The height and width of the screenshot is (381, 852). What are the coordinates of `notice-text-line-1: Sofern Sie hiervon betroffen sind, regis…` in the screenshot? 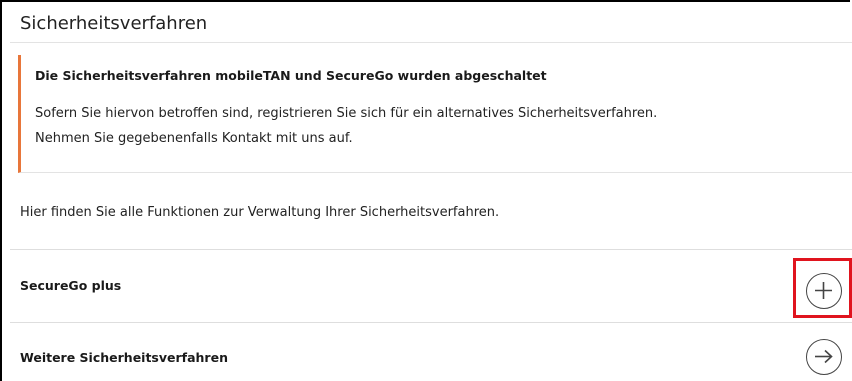 It's located at (346, 113).